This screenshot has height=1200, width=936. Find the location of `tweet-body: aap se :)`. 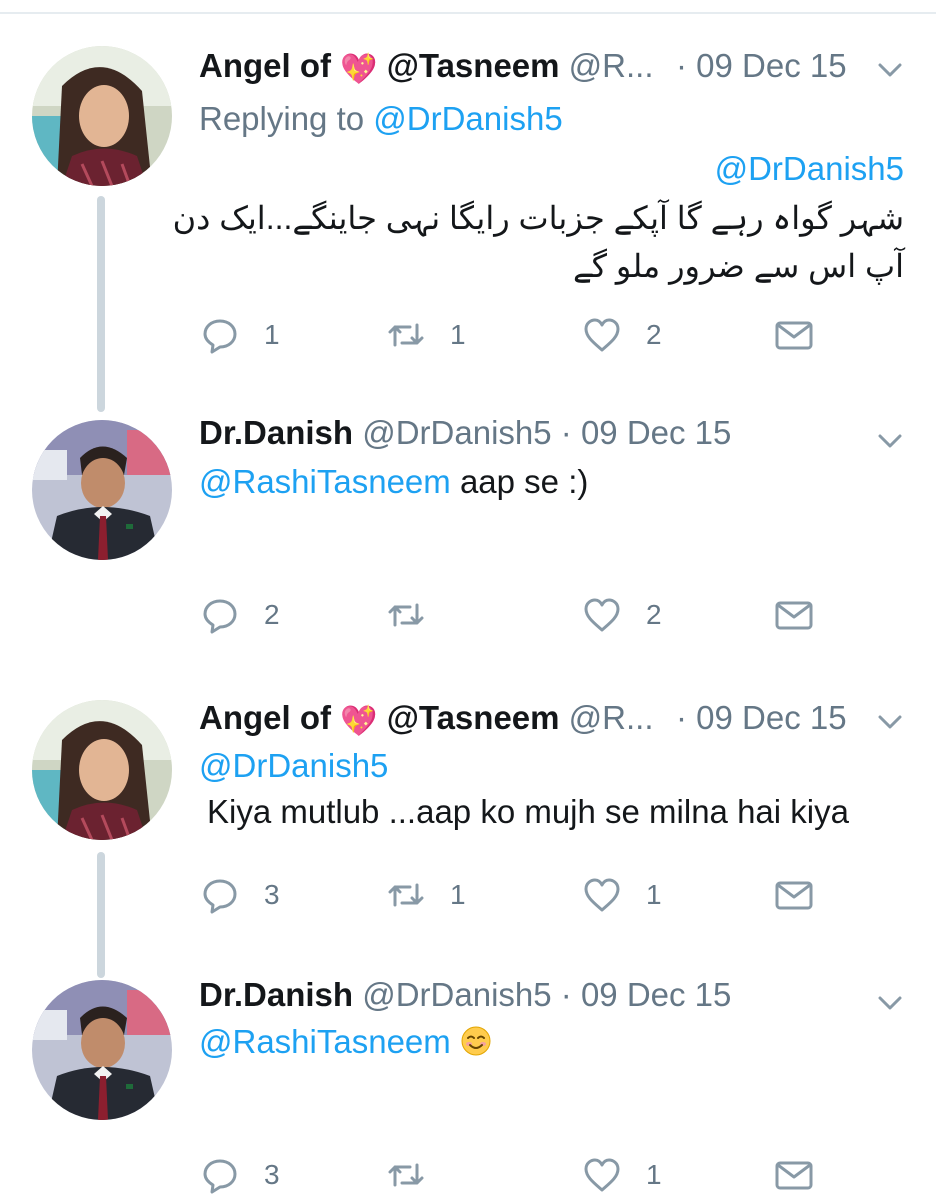

tweet-body: aap se :) is located at coordinates (524, 481).